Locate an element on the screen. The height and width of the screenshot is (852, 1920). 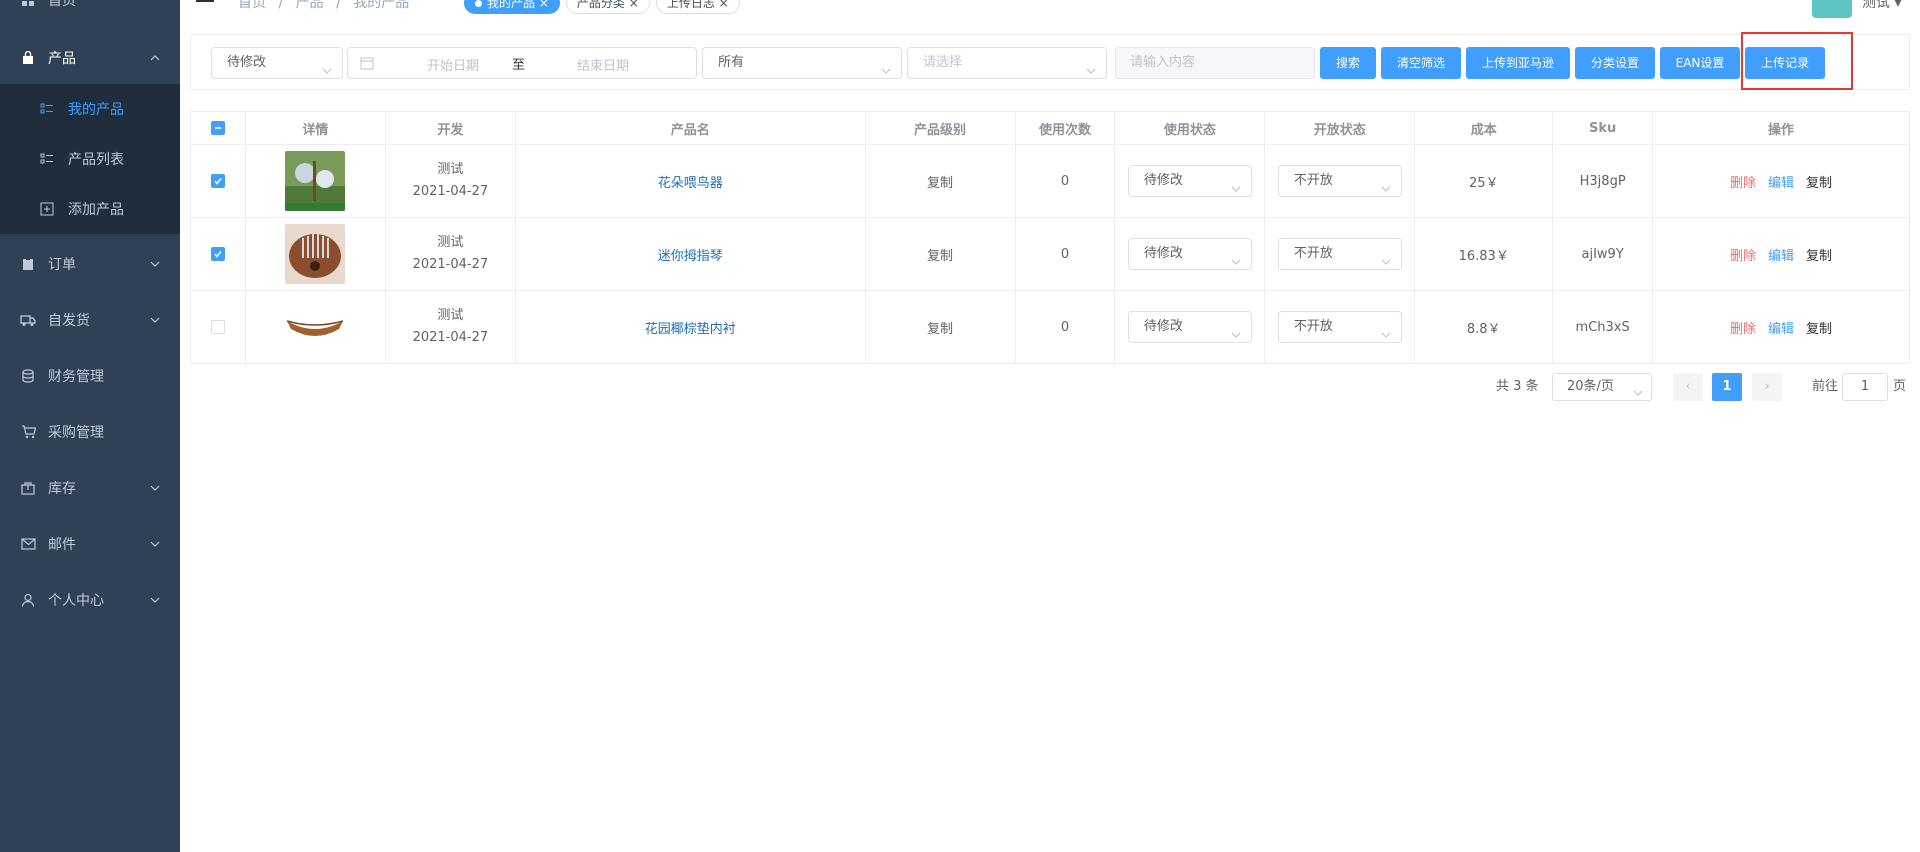
upload-amazon-button: 上传到亚马逊 is located at coordinates (1518, 63).